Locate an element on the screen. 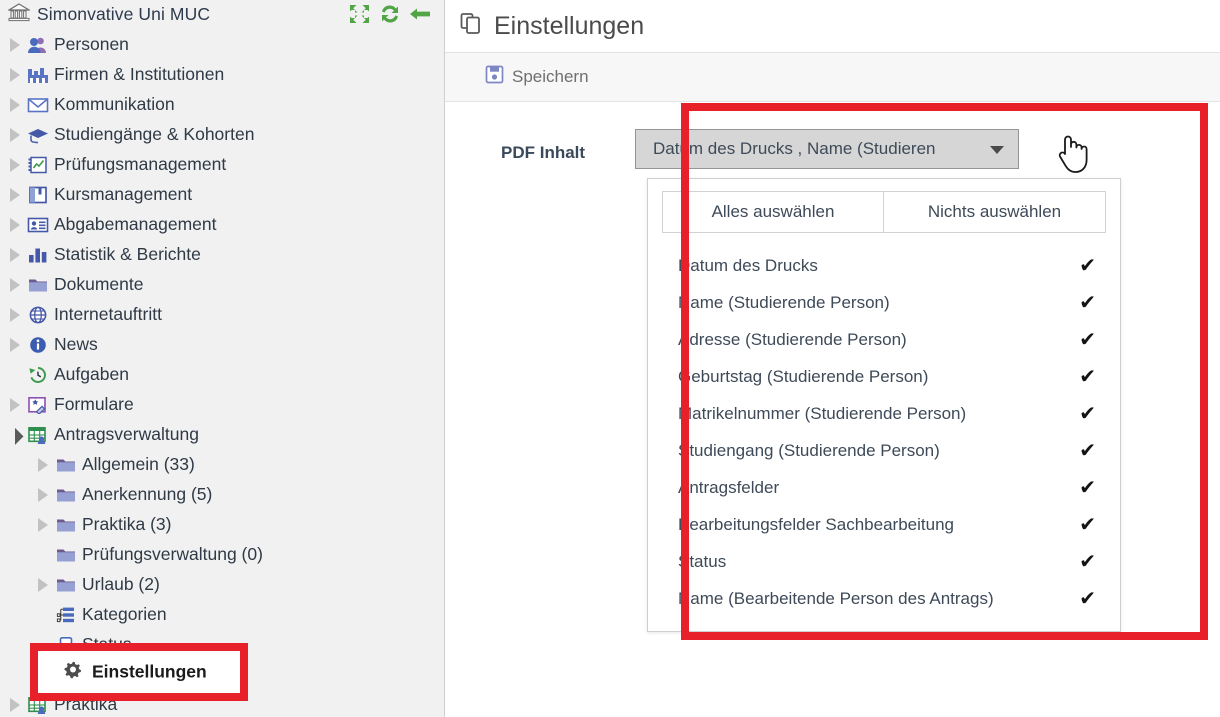  sidebar-item-praktika-folder: Praktika (3) is located at coordinates (222, 525).